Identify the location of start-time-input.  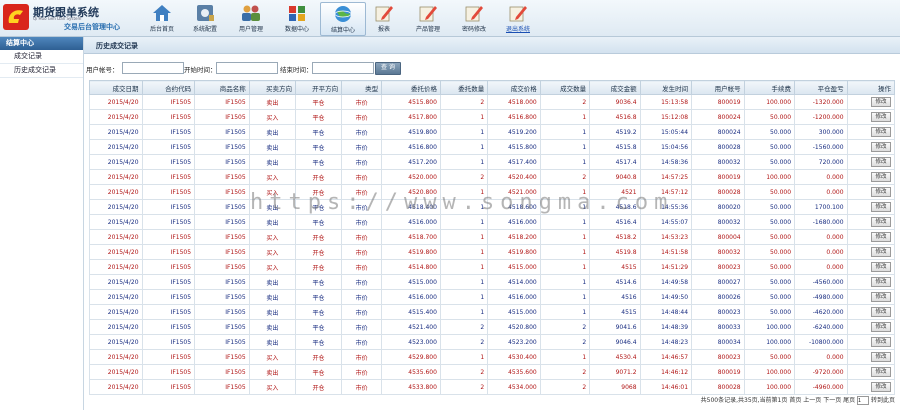
(247, 68).